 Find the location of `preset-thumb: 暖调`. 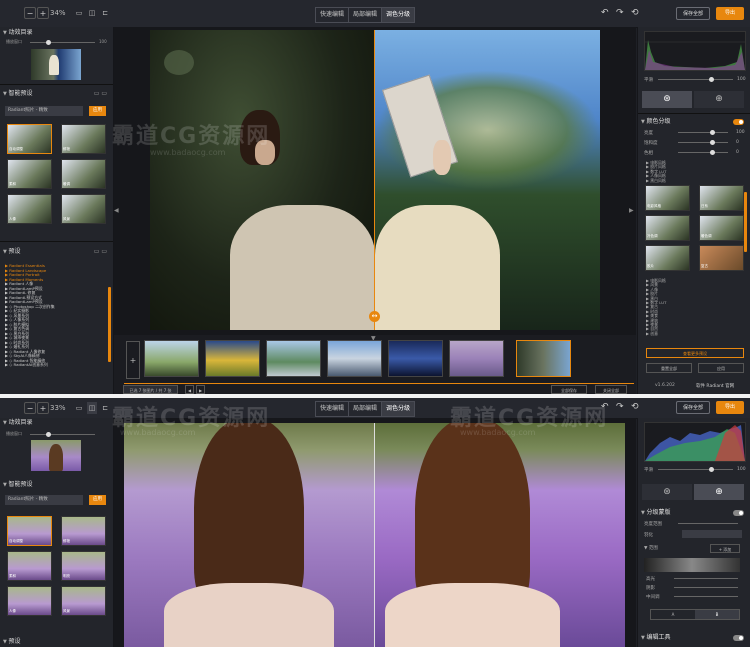

preset-thumb: 暖调 is located at coordinates (83, 174).